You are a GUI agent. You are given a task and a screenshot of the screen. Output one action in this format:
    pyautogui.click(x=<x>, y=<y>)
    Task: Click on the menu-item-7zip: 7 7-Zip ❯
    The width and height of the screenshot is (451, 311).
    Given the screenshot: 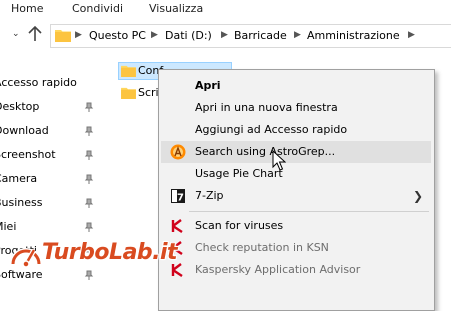 What is the action you would take?
    pyautogui.click(x=296, y=196)
    